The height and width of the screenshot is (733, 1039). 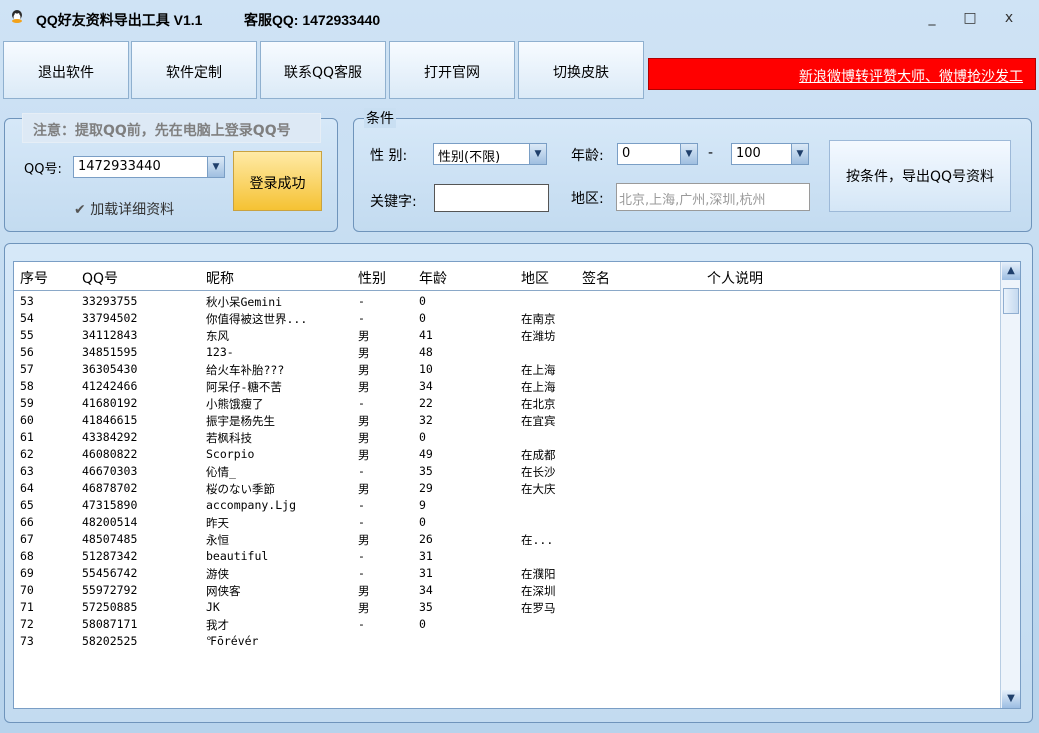 What do you see at coordinates (581, 70) in the screenshot?
I see `switch-skin-button: 切换皮肤` at bounding box center [581, 70].